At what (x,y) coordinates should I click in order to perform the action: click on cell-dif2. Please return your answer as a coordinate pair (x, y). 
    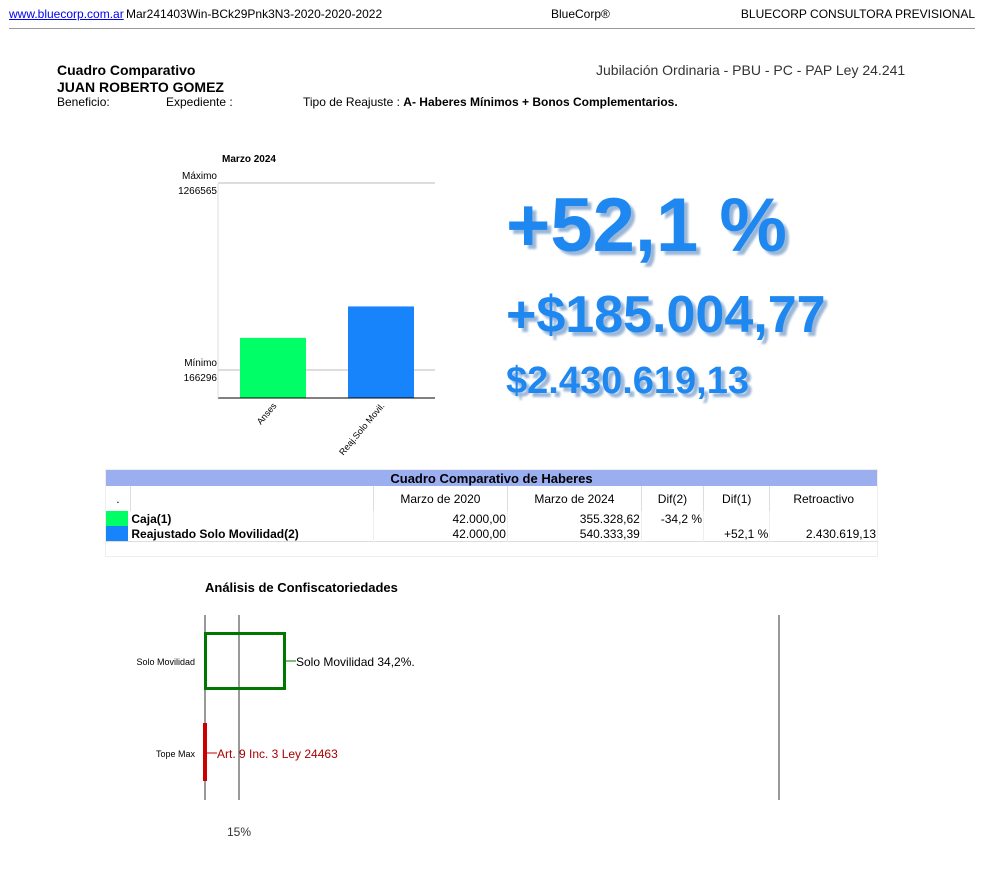
    Looking at the image, I should click on (672, 534).